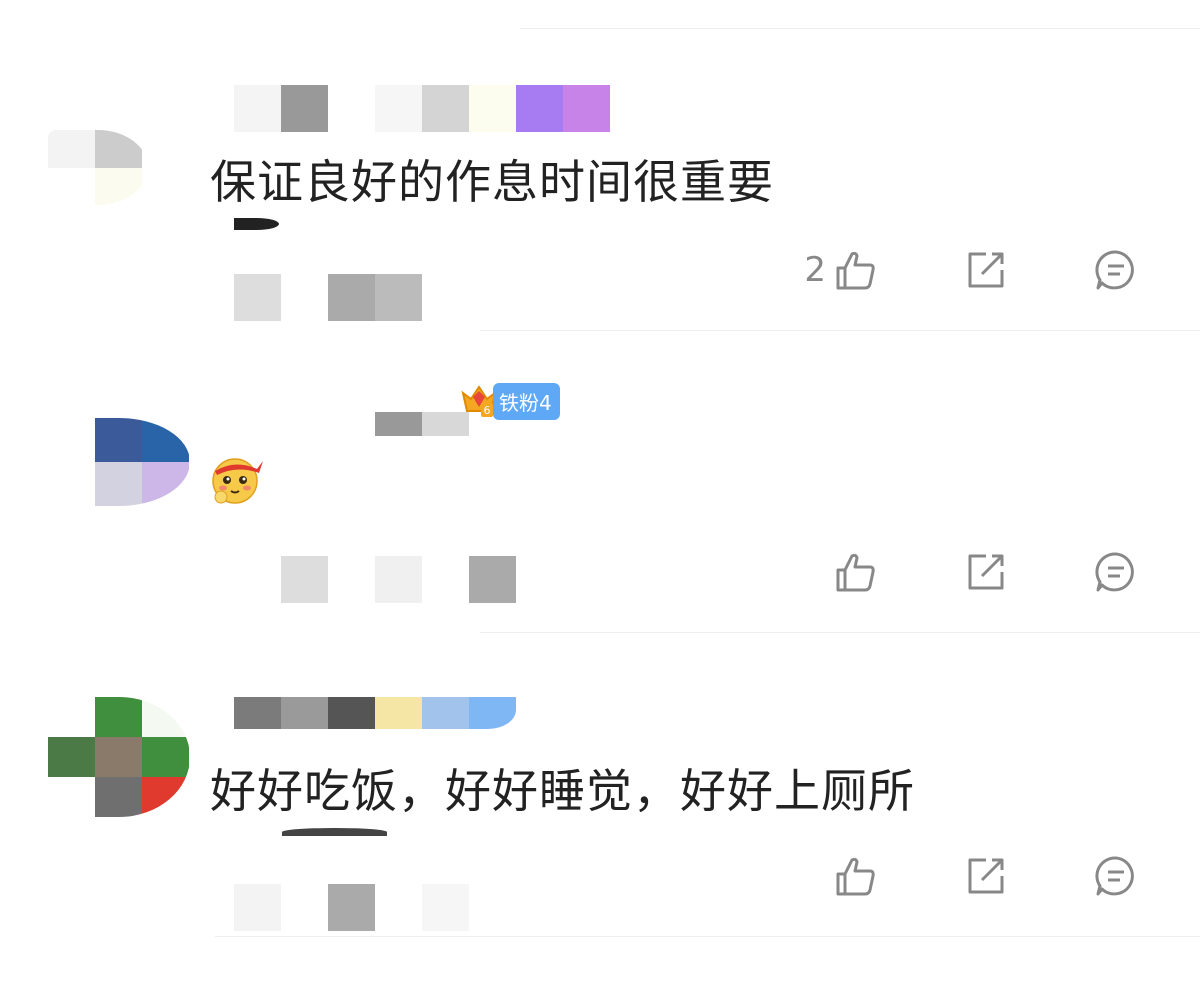  I want to click on svg-text: 6, so click(487, 410).